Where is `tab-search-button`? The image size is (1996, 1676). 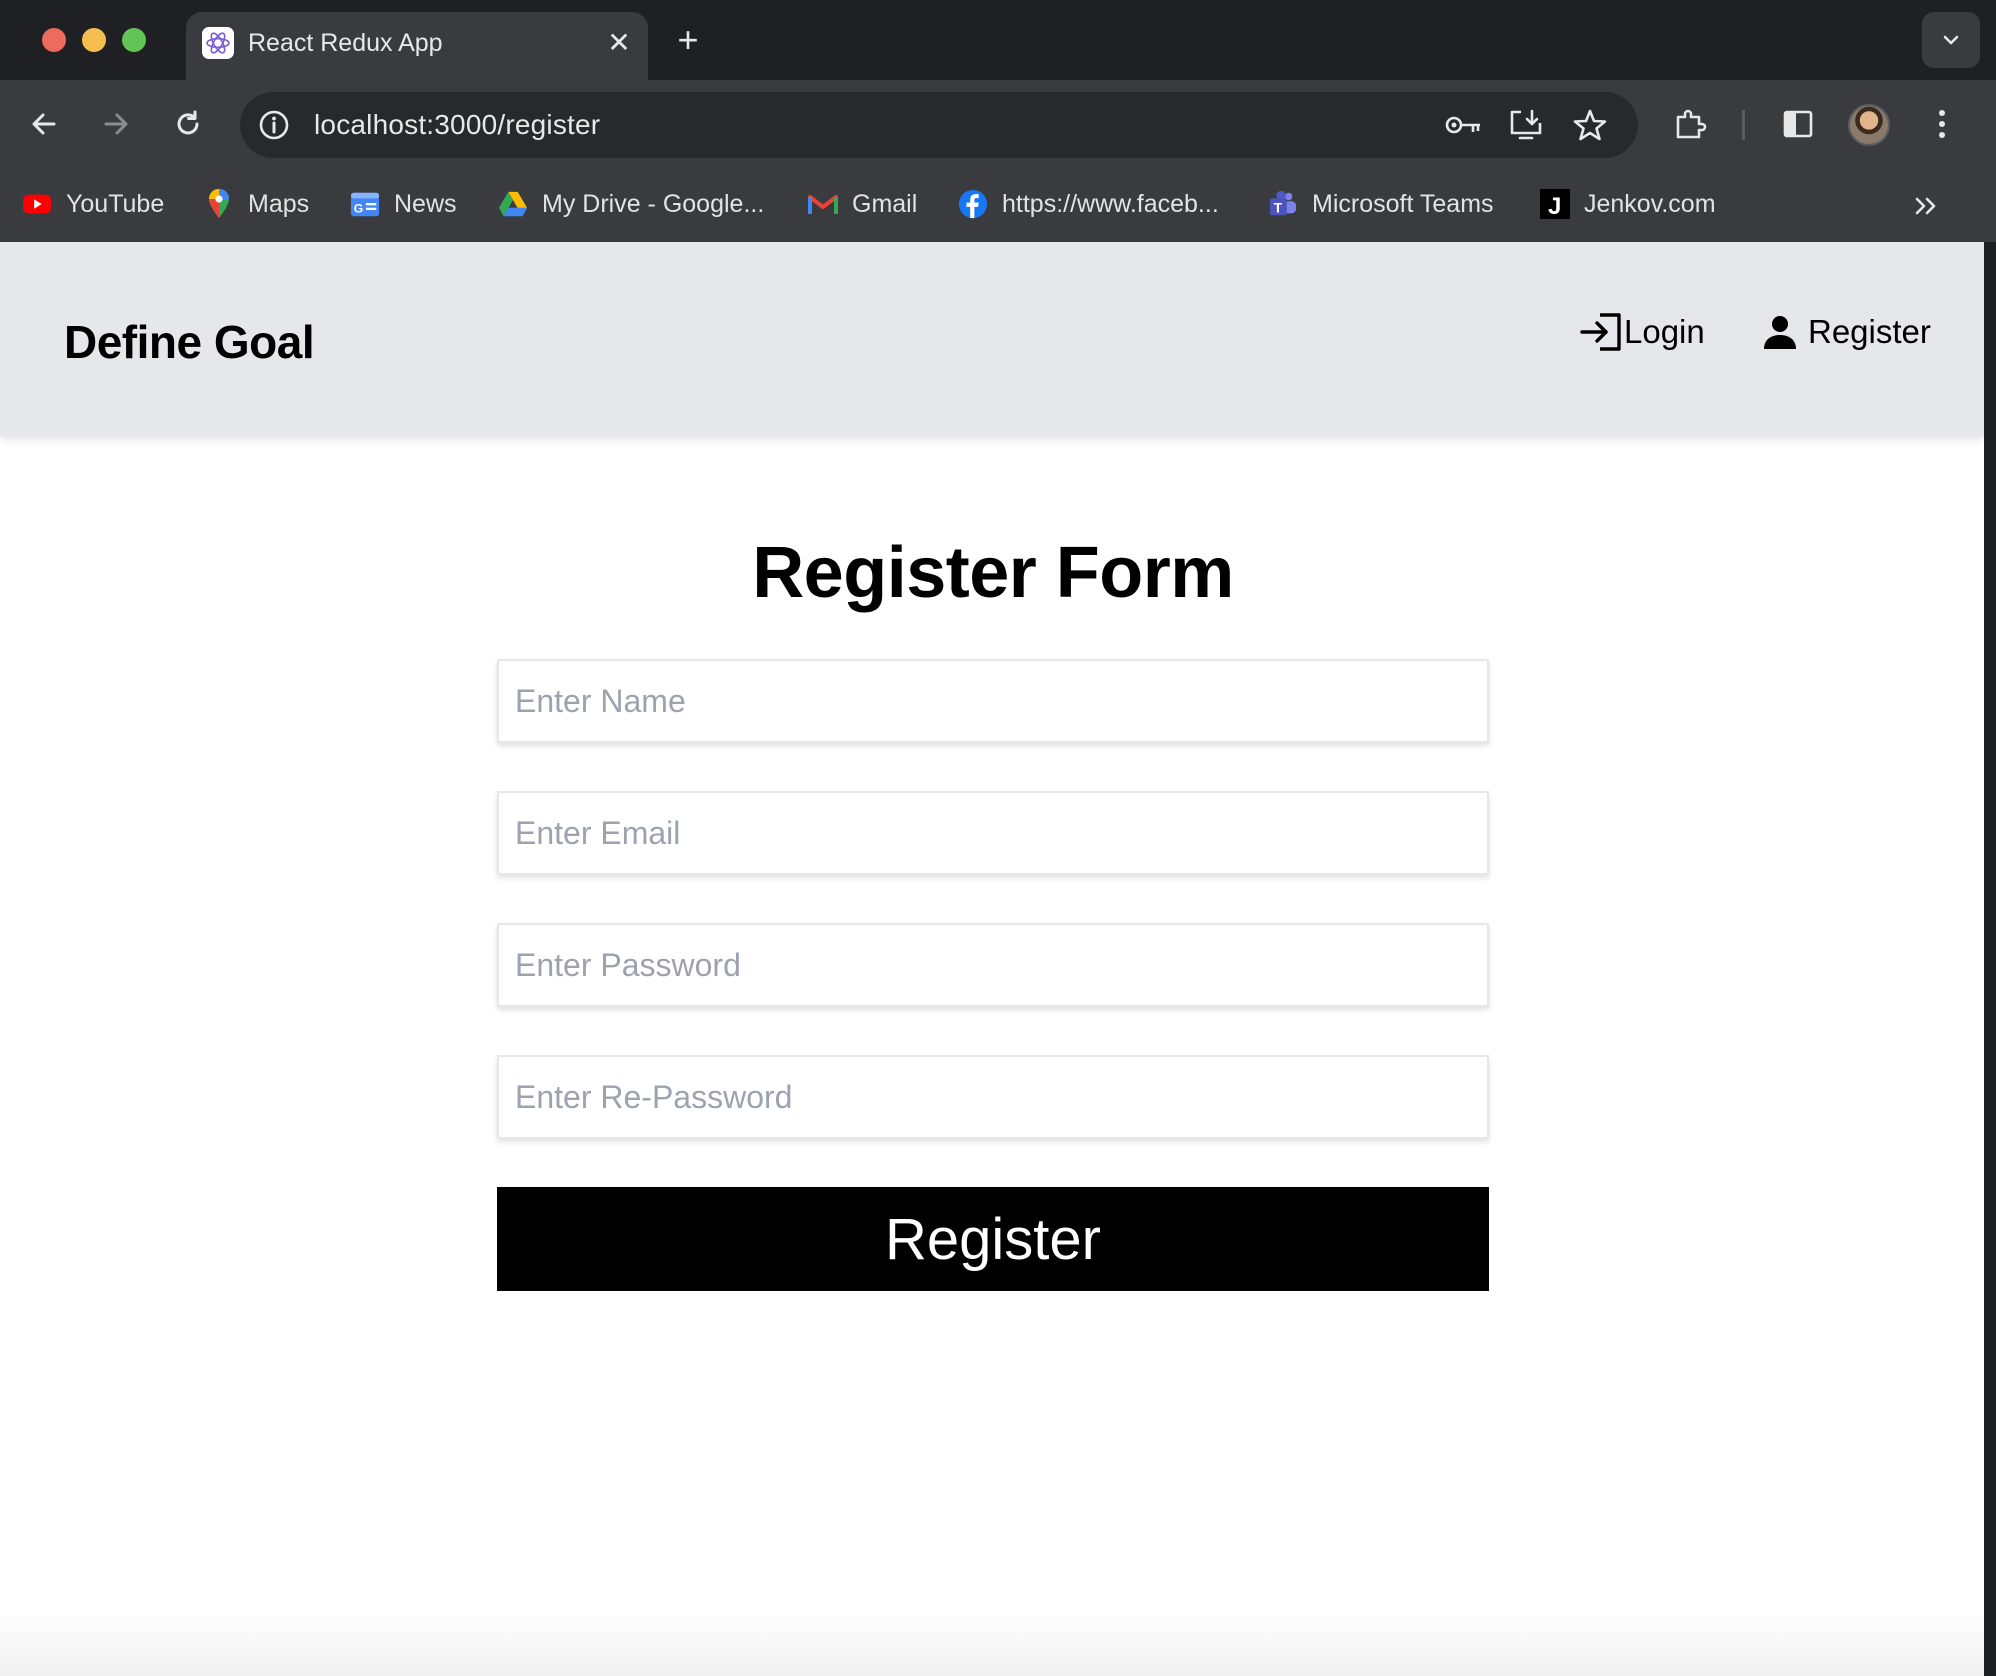 tab-search-button is located at coordinates (1951, 40).